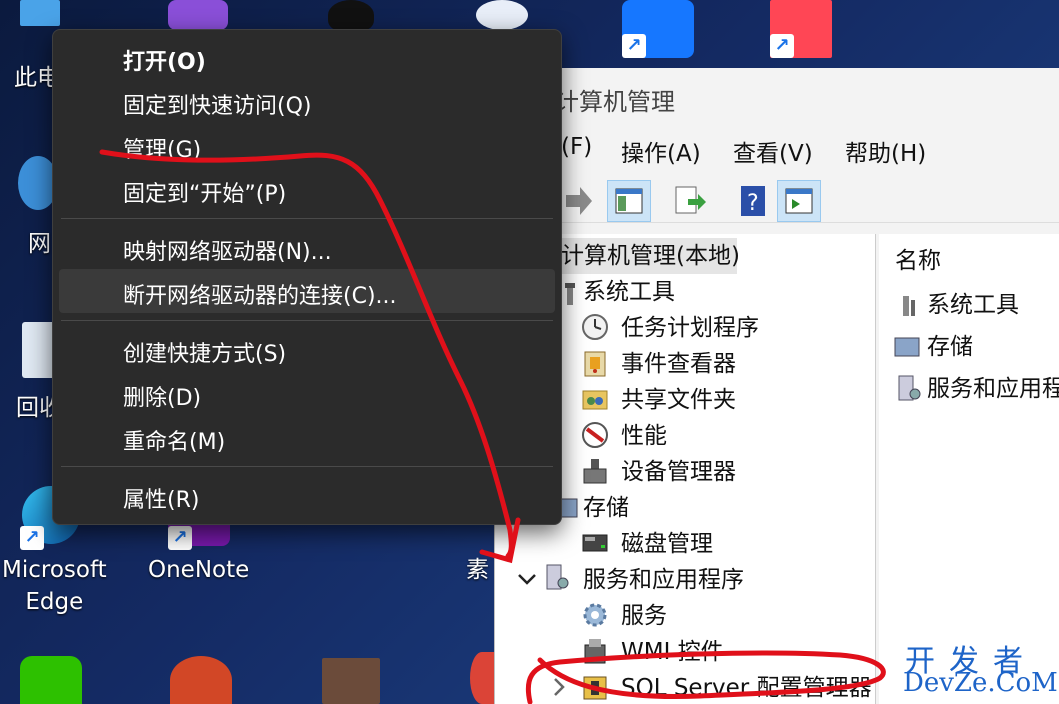 Image resolution: width=1059 pixels, height=704 pixels. Describe the element at coordinates (559, 687) in the screenshot. I see `chevron-right-icon` at that location.